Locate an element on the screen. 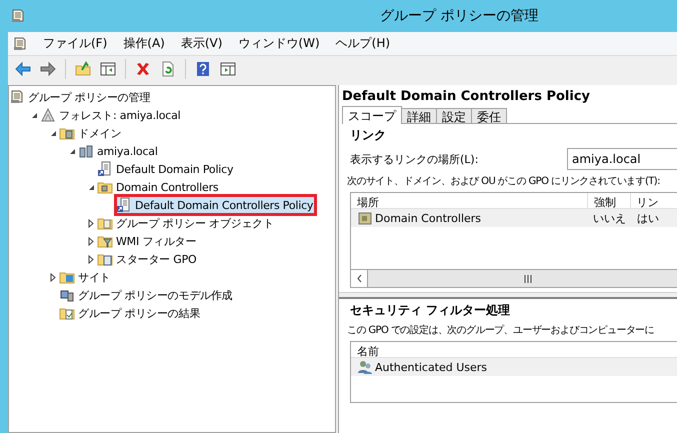  tab: 委任 is located at coordinates (489, 115).